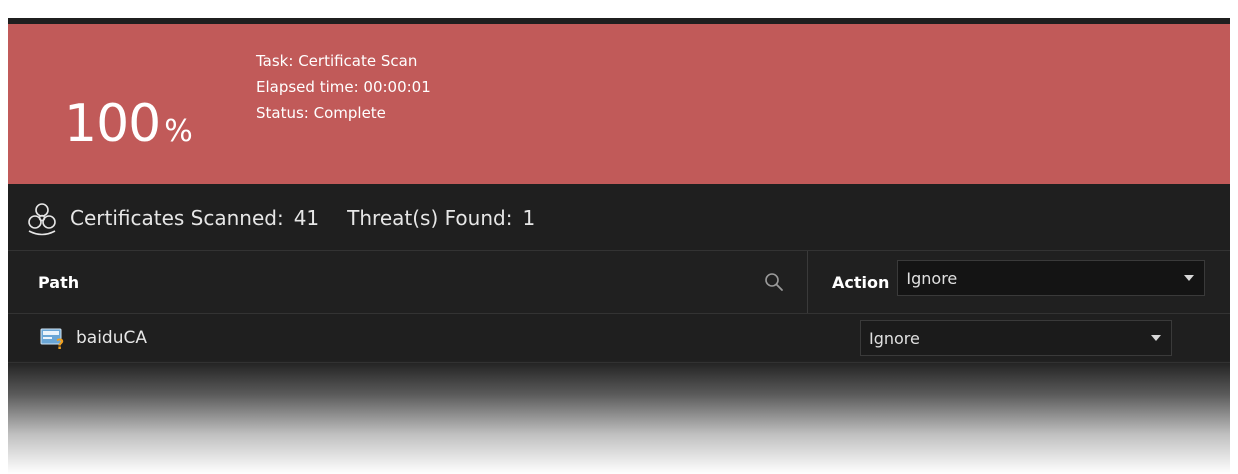 The height and width of the screenshot is (474, 1238). Describe the element at coordinates (321, 113) in the screenshot. I see `task-status: Status: Complete` at that location.